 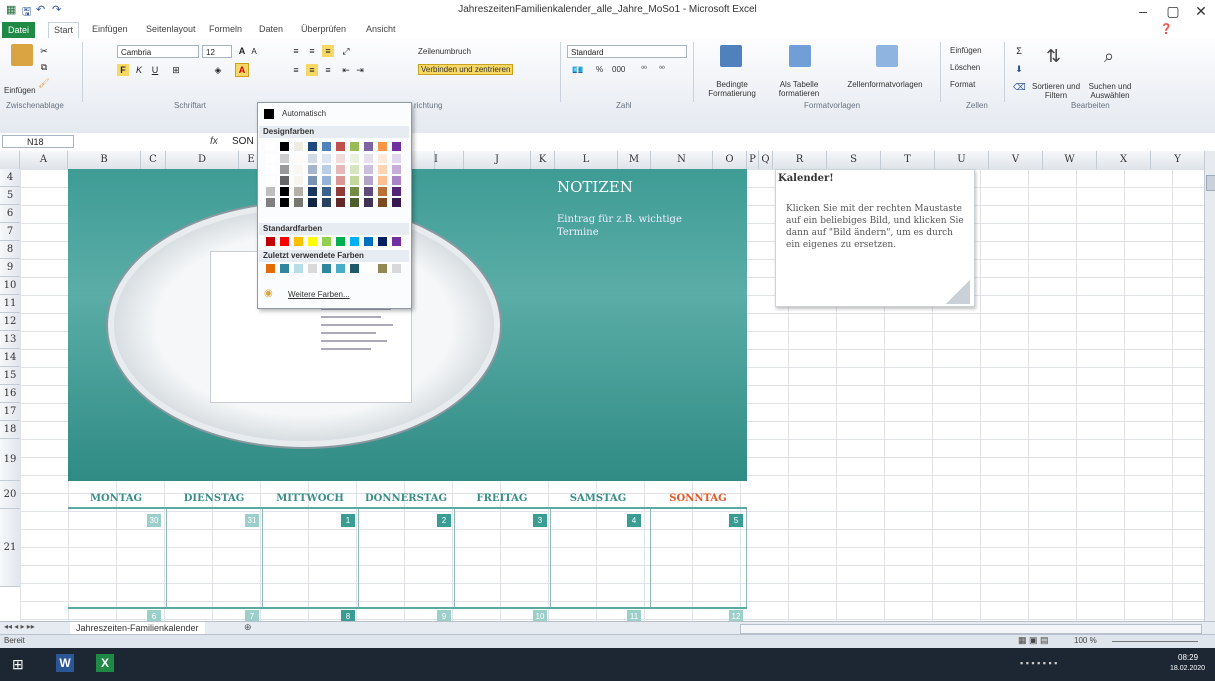 I want to click on tab-review: Überprüfen, so click(x=323, y=29).